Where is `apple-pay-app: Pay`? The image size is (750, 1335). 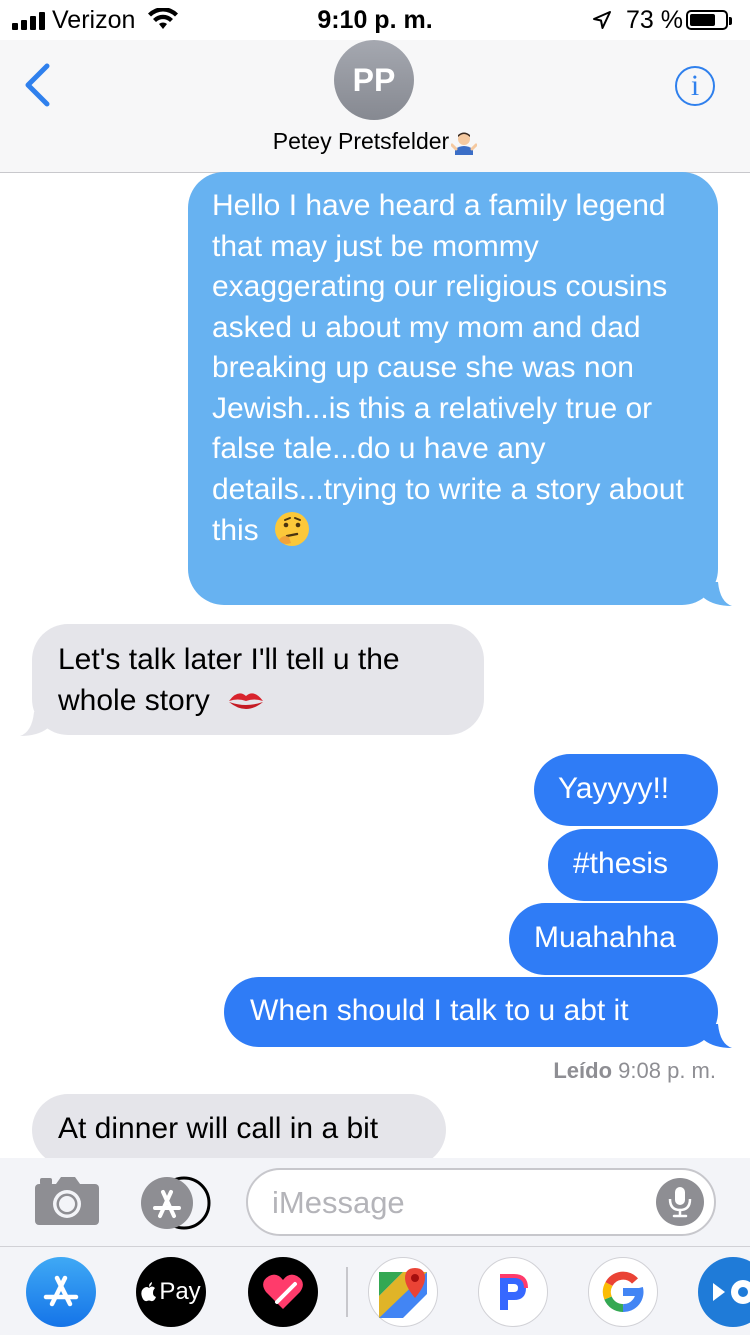
apple-pay-app: Pay is located at coordinates (171, 1292).